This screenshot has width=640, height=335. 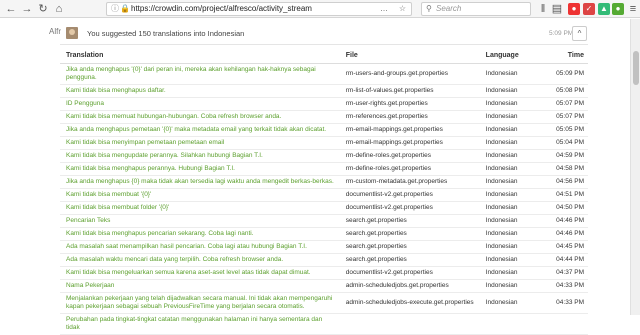 What do you see at coordinates (512, 324) in the screenshot?
I see `language-name` at bounding box center [512, 324].